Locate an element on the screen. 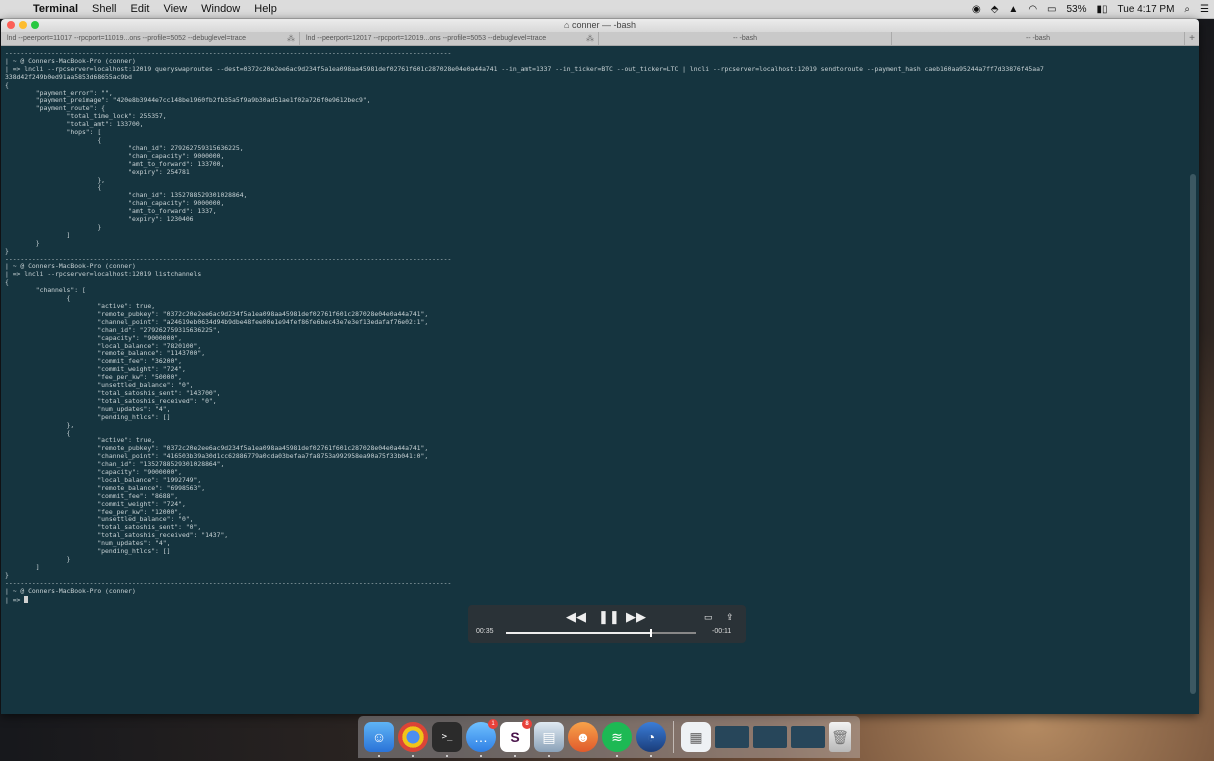 This screenshot has height=761, width=1214. wifi-icon: ◠ is located at coordinates (1032, 9).